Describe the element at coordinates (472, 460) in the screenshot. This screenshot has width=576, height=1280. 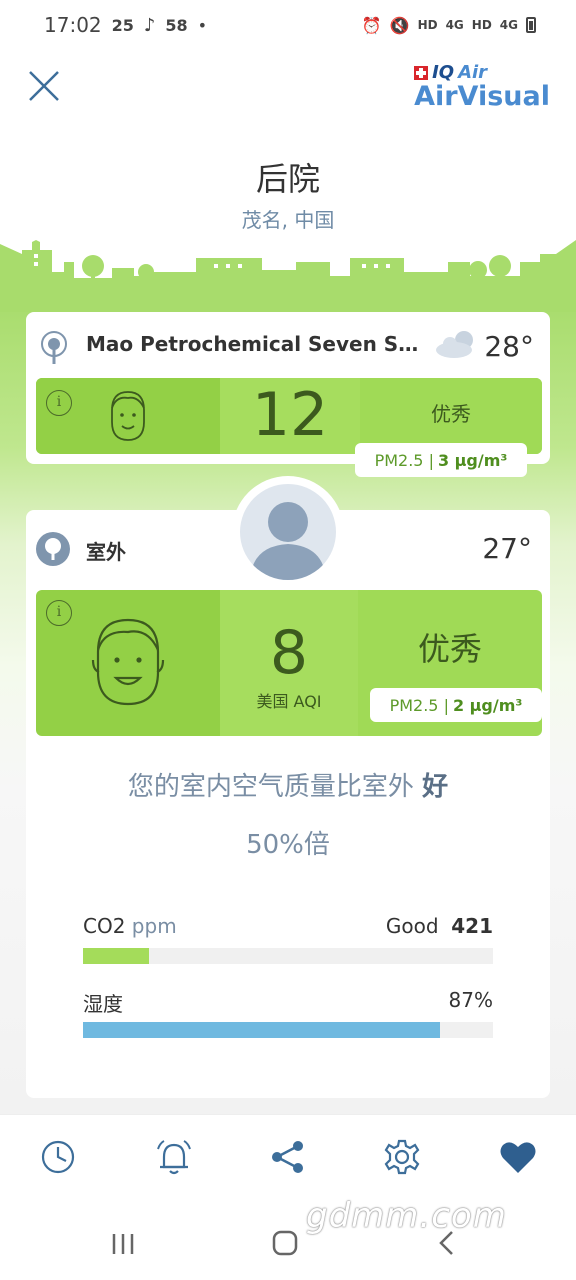
I see `pm25-value: 3 µg/m³` at that location.